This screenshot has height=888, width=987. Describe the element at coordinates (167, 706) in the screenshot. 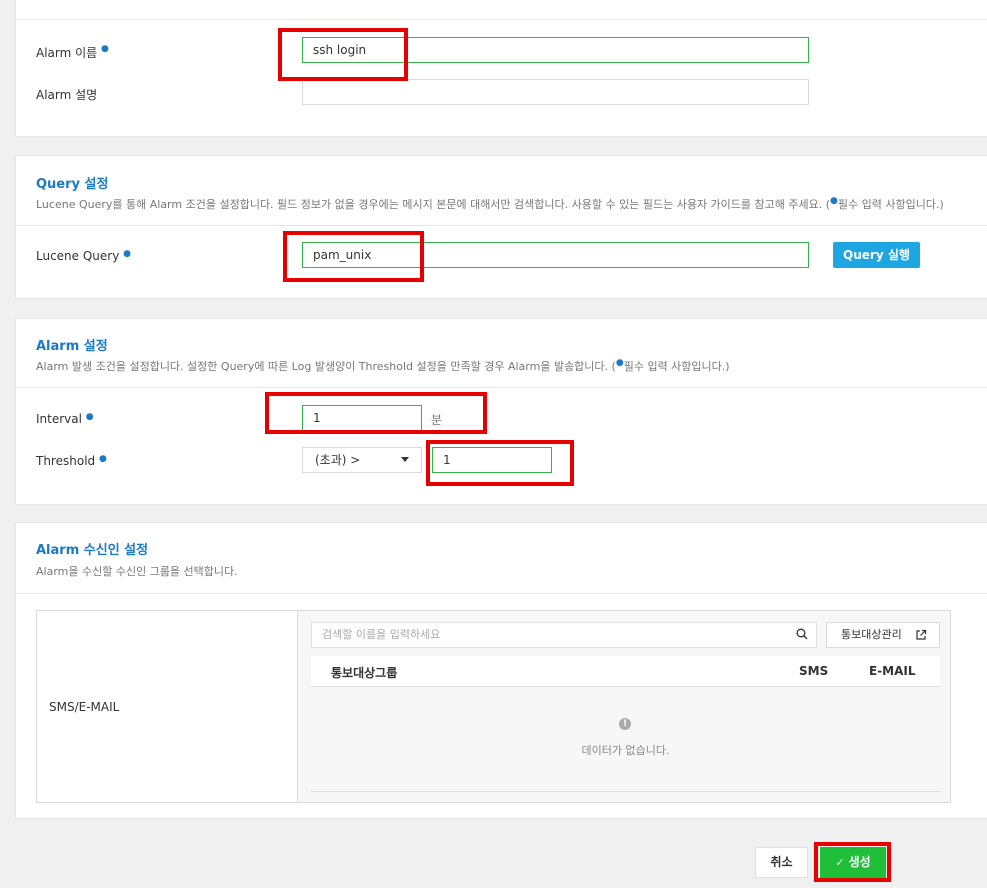

I see `recipients-row-header: SMS/E-MAIL` at that location.